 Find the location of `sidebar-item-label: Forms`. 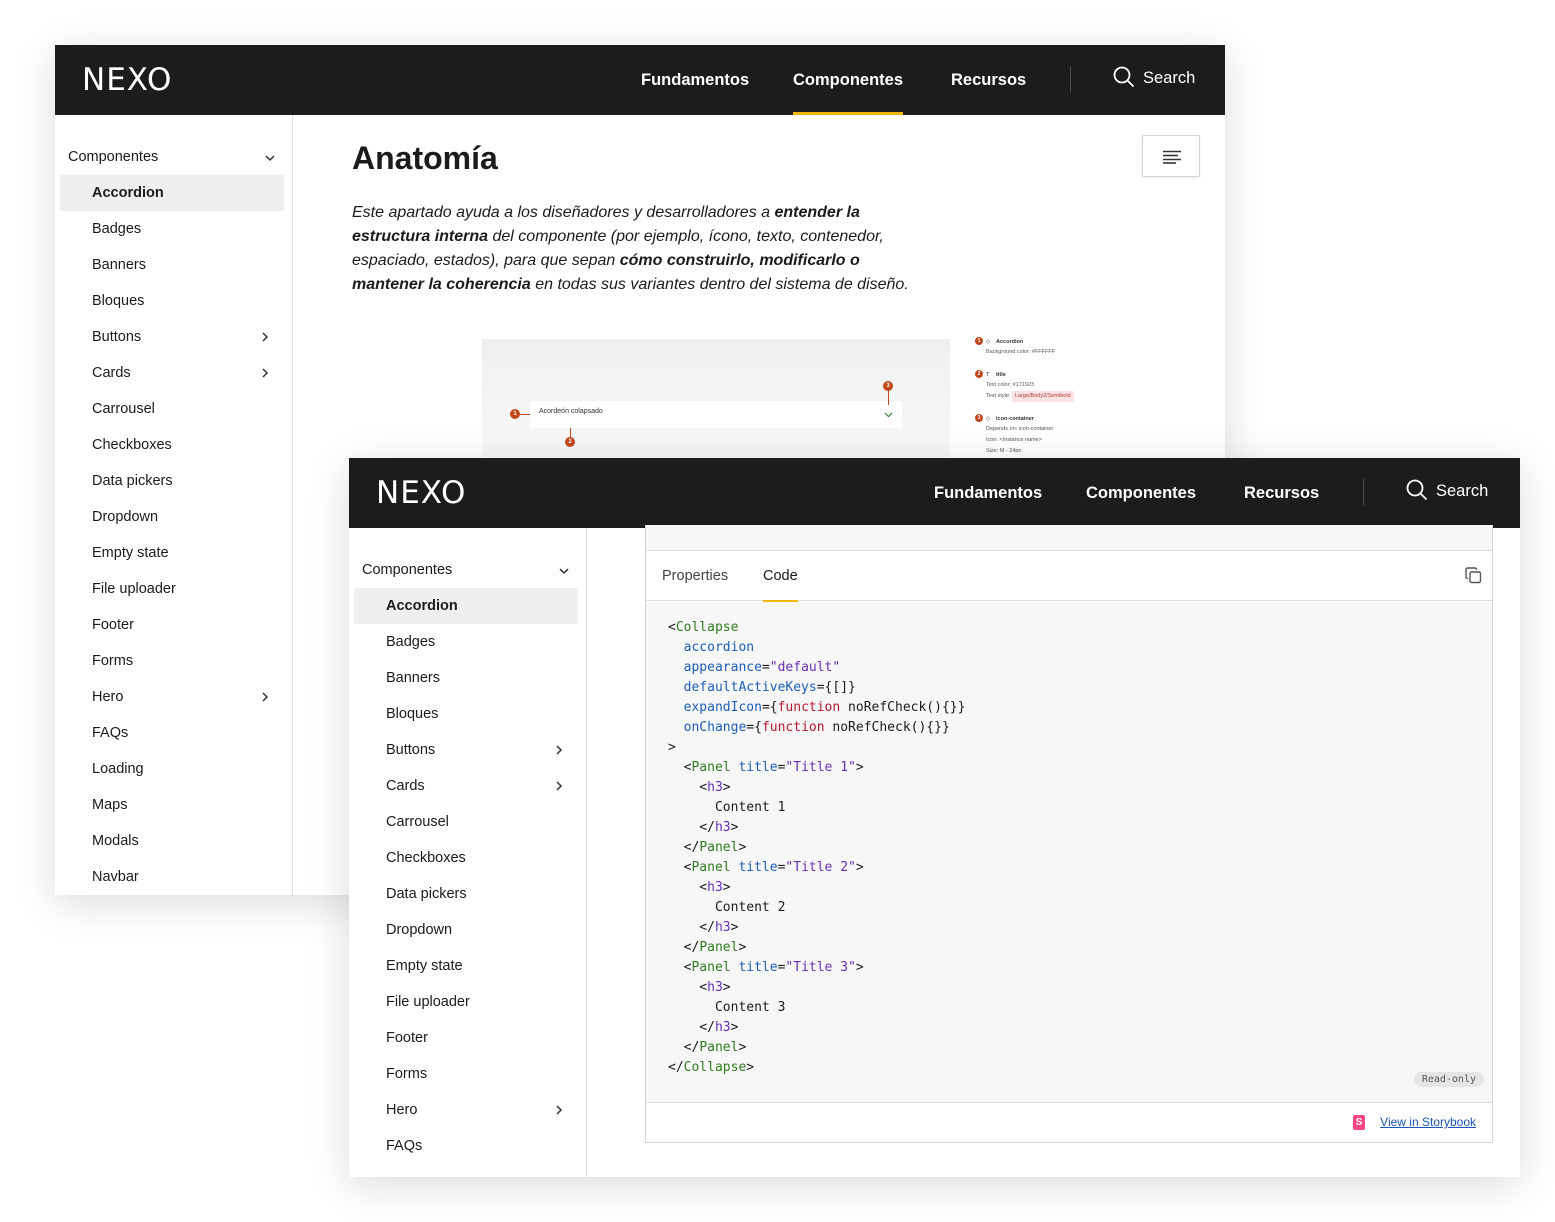

sidebar-item-label: Forms is located at coordinates (113, 661).